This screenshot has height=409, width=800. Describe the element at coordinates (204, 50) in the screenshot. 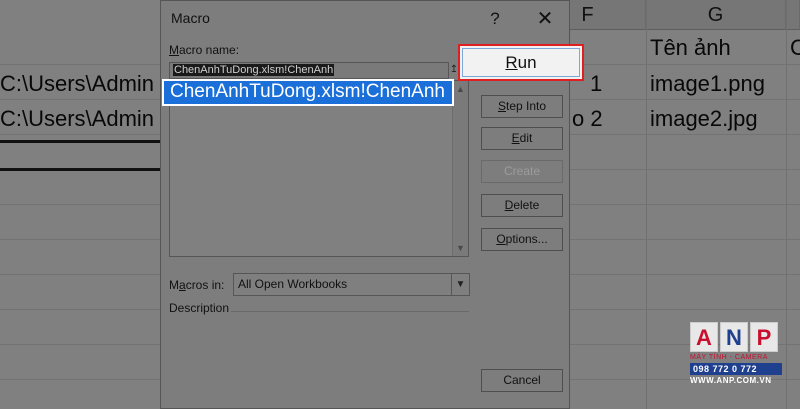

I see `macro-name-label: Macro name:` at that location.